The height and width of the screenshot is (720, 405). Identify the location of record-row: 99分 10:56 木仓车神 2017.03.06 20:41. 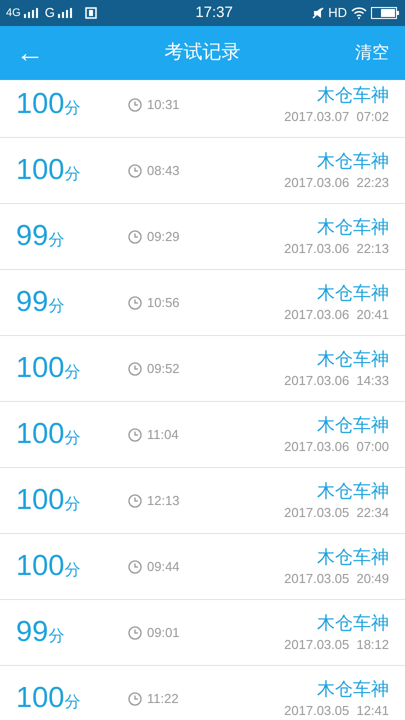
(202, 303).